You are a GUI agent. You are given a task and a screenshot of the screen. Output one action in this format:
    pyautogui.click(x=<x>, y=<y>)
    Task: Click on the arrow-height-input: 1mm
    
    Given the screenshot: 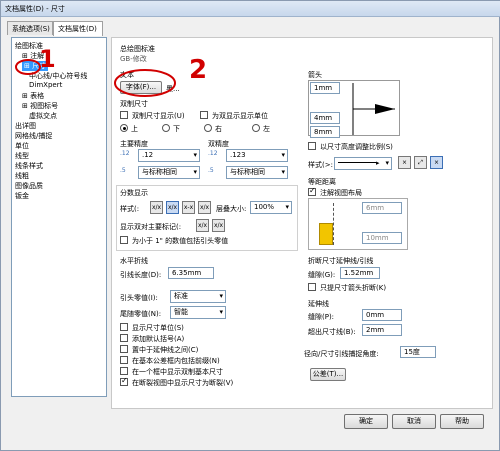 What is the action you would take?
    pyautogui.click(x=325, y=88)
    